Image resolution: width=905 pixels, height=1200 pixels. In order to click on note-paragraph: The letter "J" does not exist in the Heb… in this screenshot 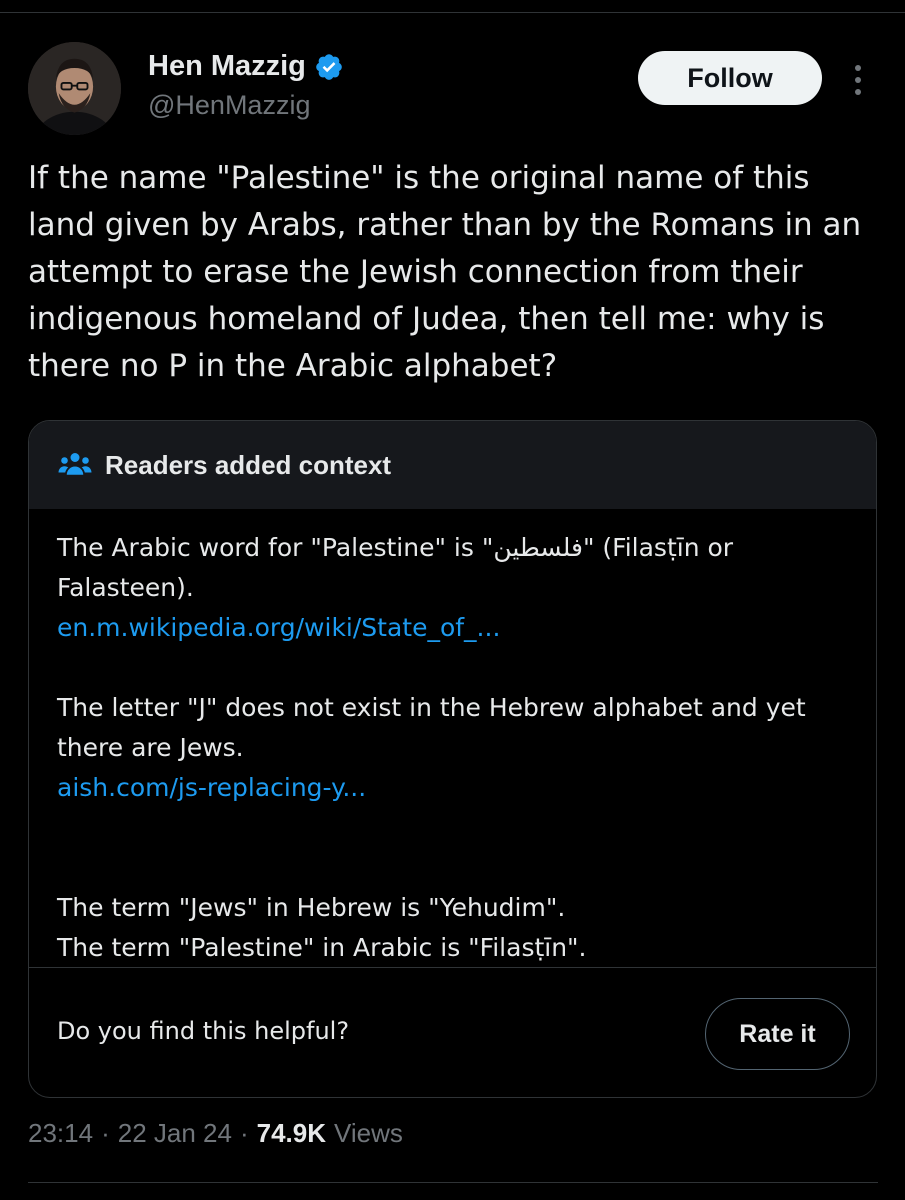, I will do `click(457, 748)`.